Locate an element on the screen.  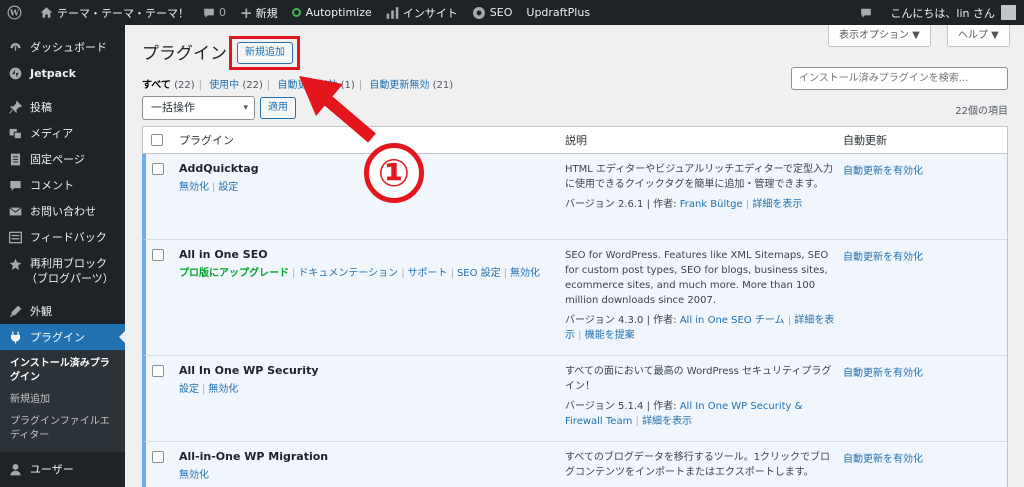
comments-link: 0 is located at coordinates (214, 12).